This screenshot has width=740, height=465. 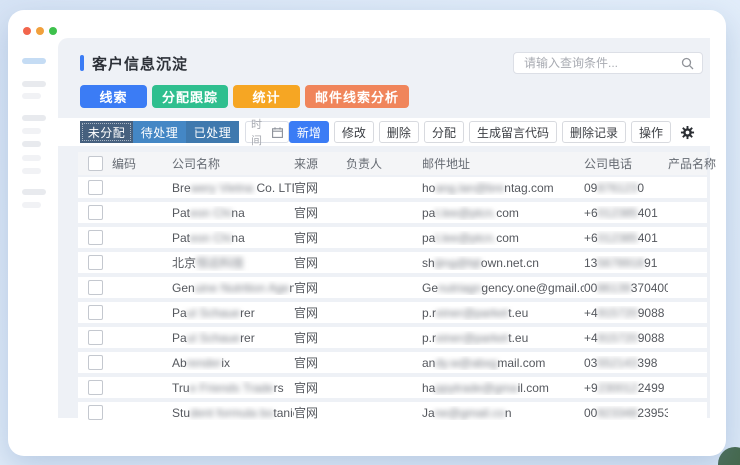 I want to click on redacted-text: 915720, so click(x=617, y=312).